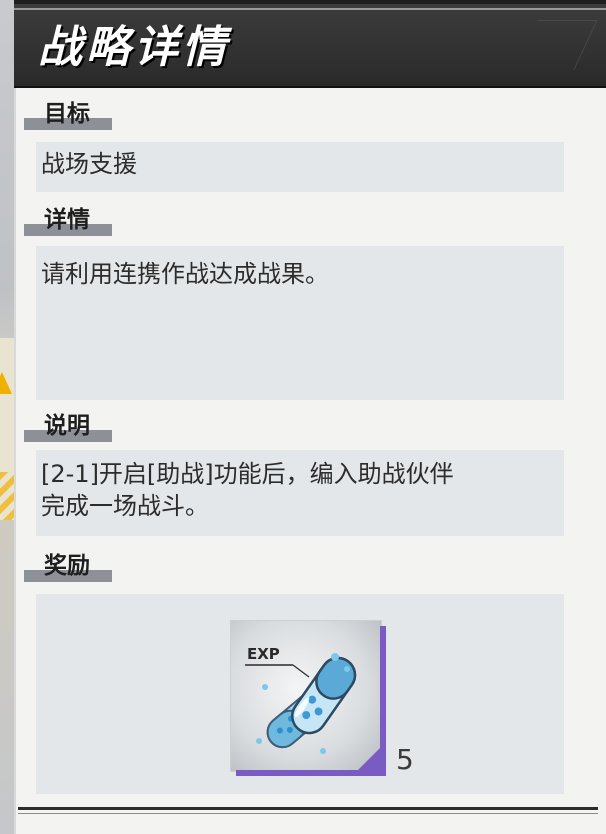  Describe the element at coordinates (247, 474) in the screenshot. I see `description-text-line1: [2-1]开启[助战]功能后，编入助战伙伴` at that location.